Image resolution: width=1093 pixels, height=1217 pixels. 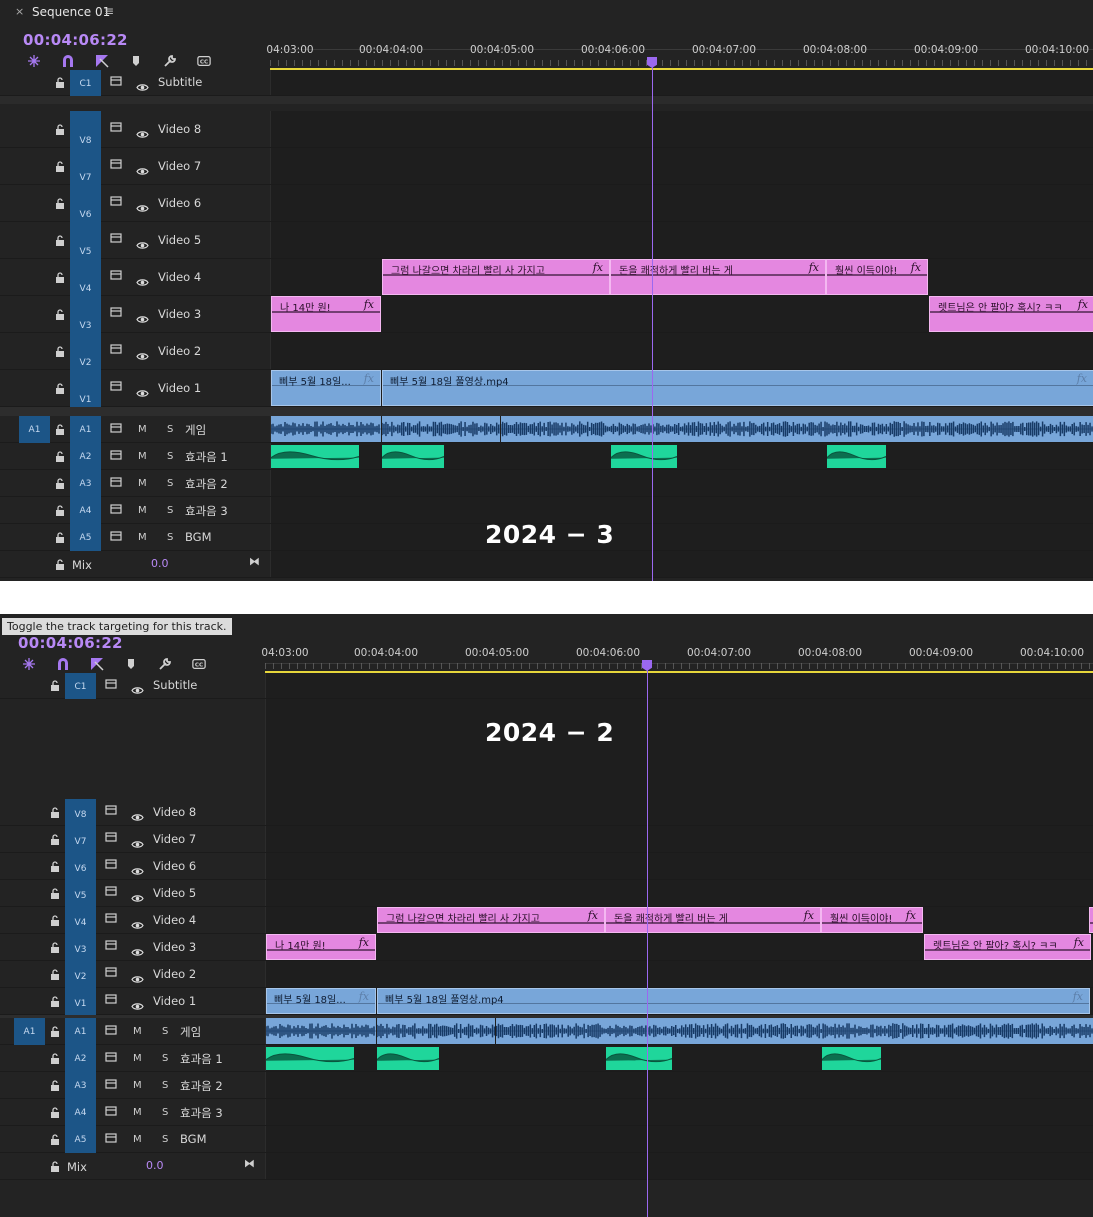 I want to click on track-target-a3: A3, so click(x=80, y=1085).